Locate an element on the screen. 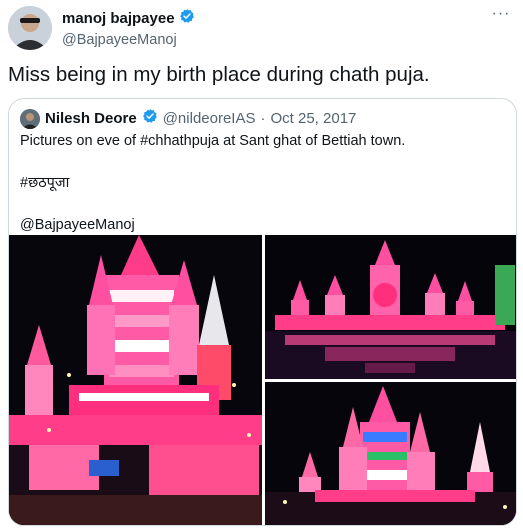  quoted-author-name: Nilesh Deore is located at coordinates (91, 118).